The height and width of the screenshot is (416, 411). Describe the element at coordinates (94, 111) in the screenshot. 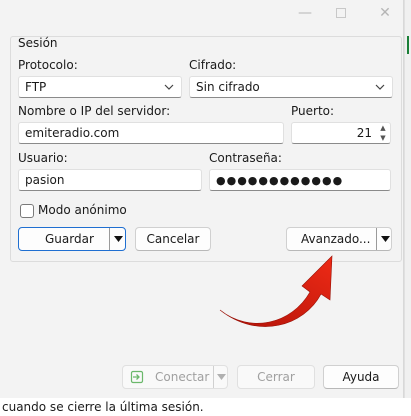

I see `host-label: Nombre o IP del servidor:` at that location.